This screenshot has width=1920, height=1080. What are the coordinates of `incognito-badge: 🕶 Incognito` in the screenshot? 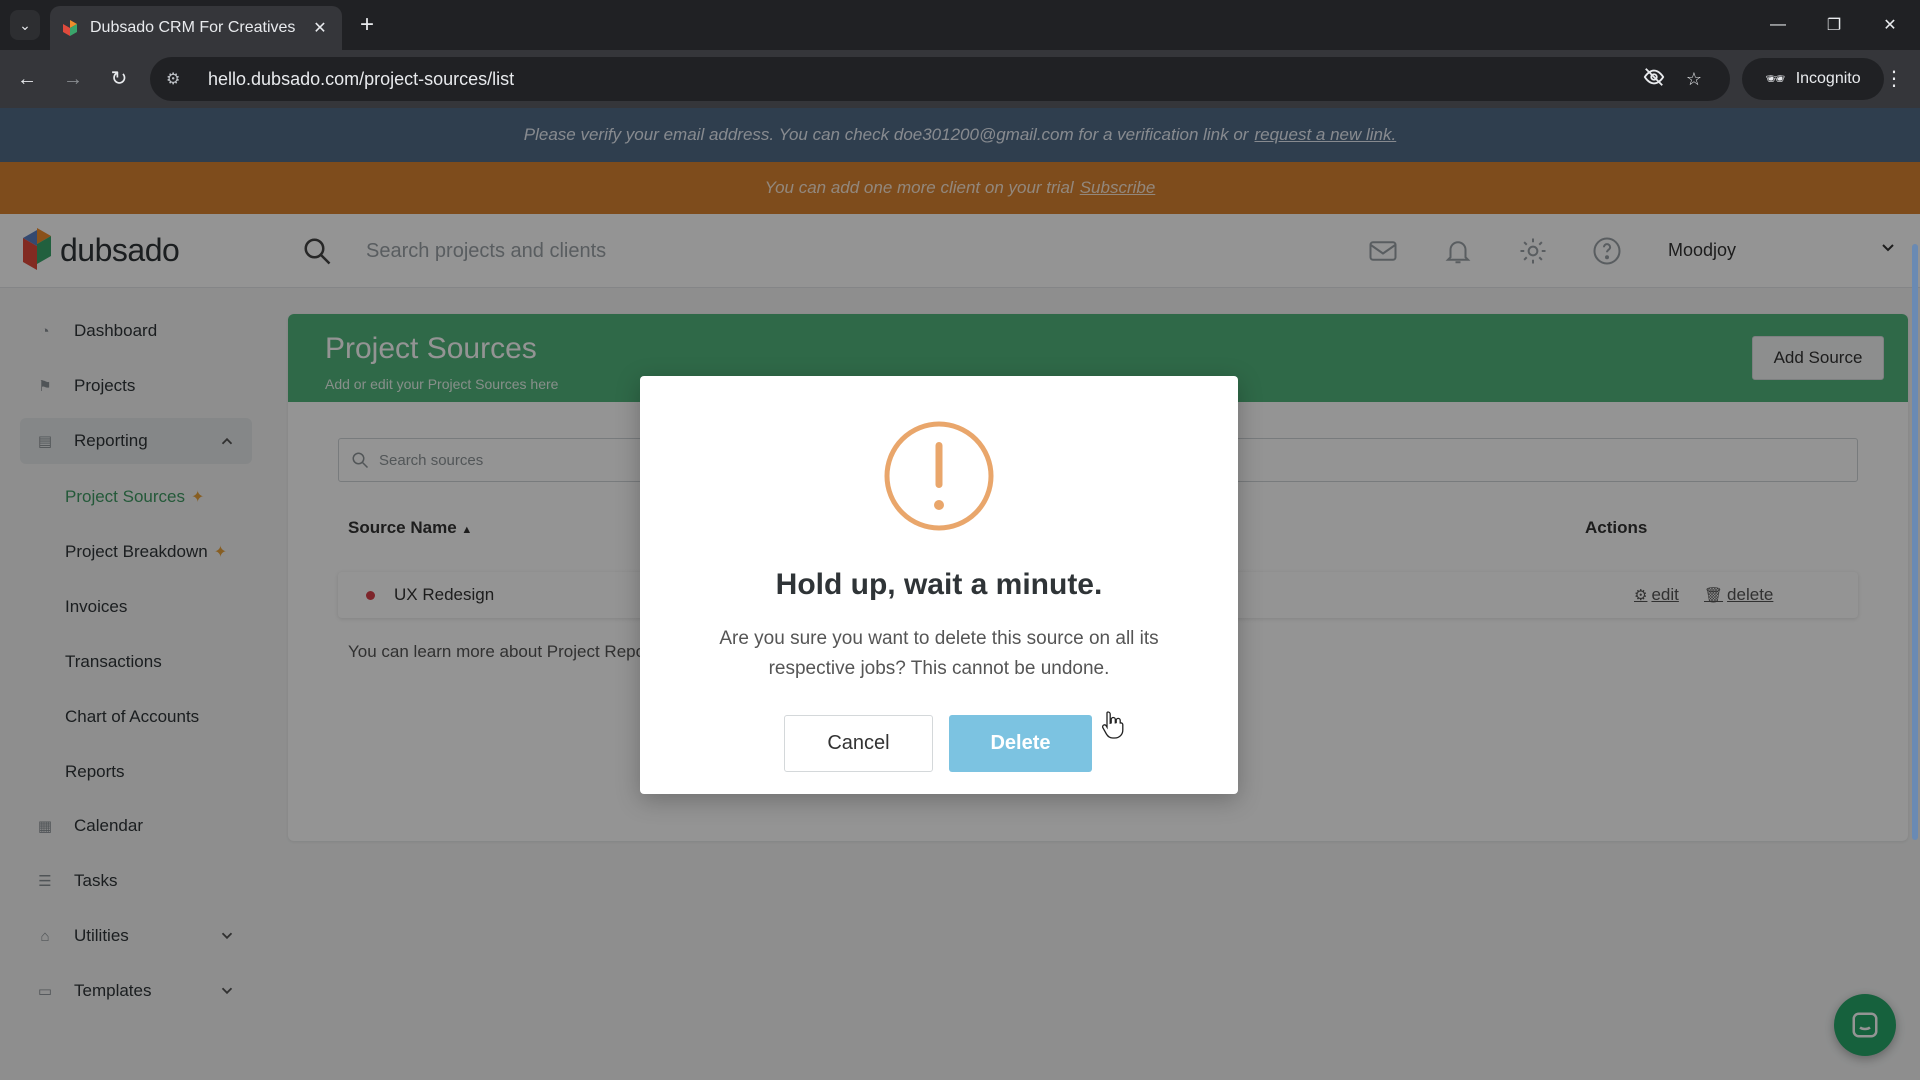 It's located at (1813, 79).